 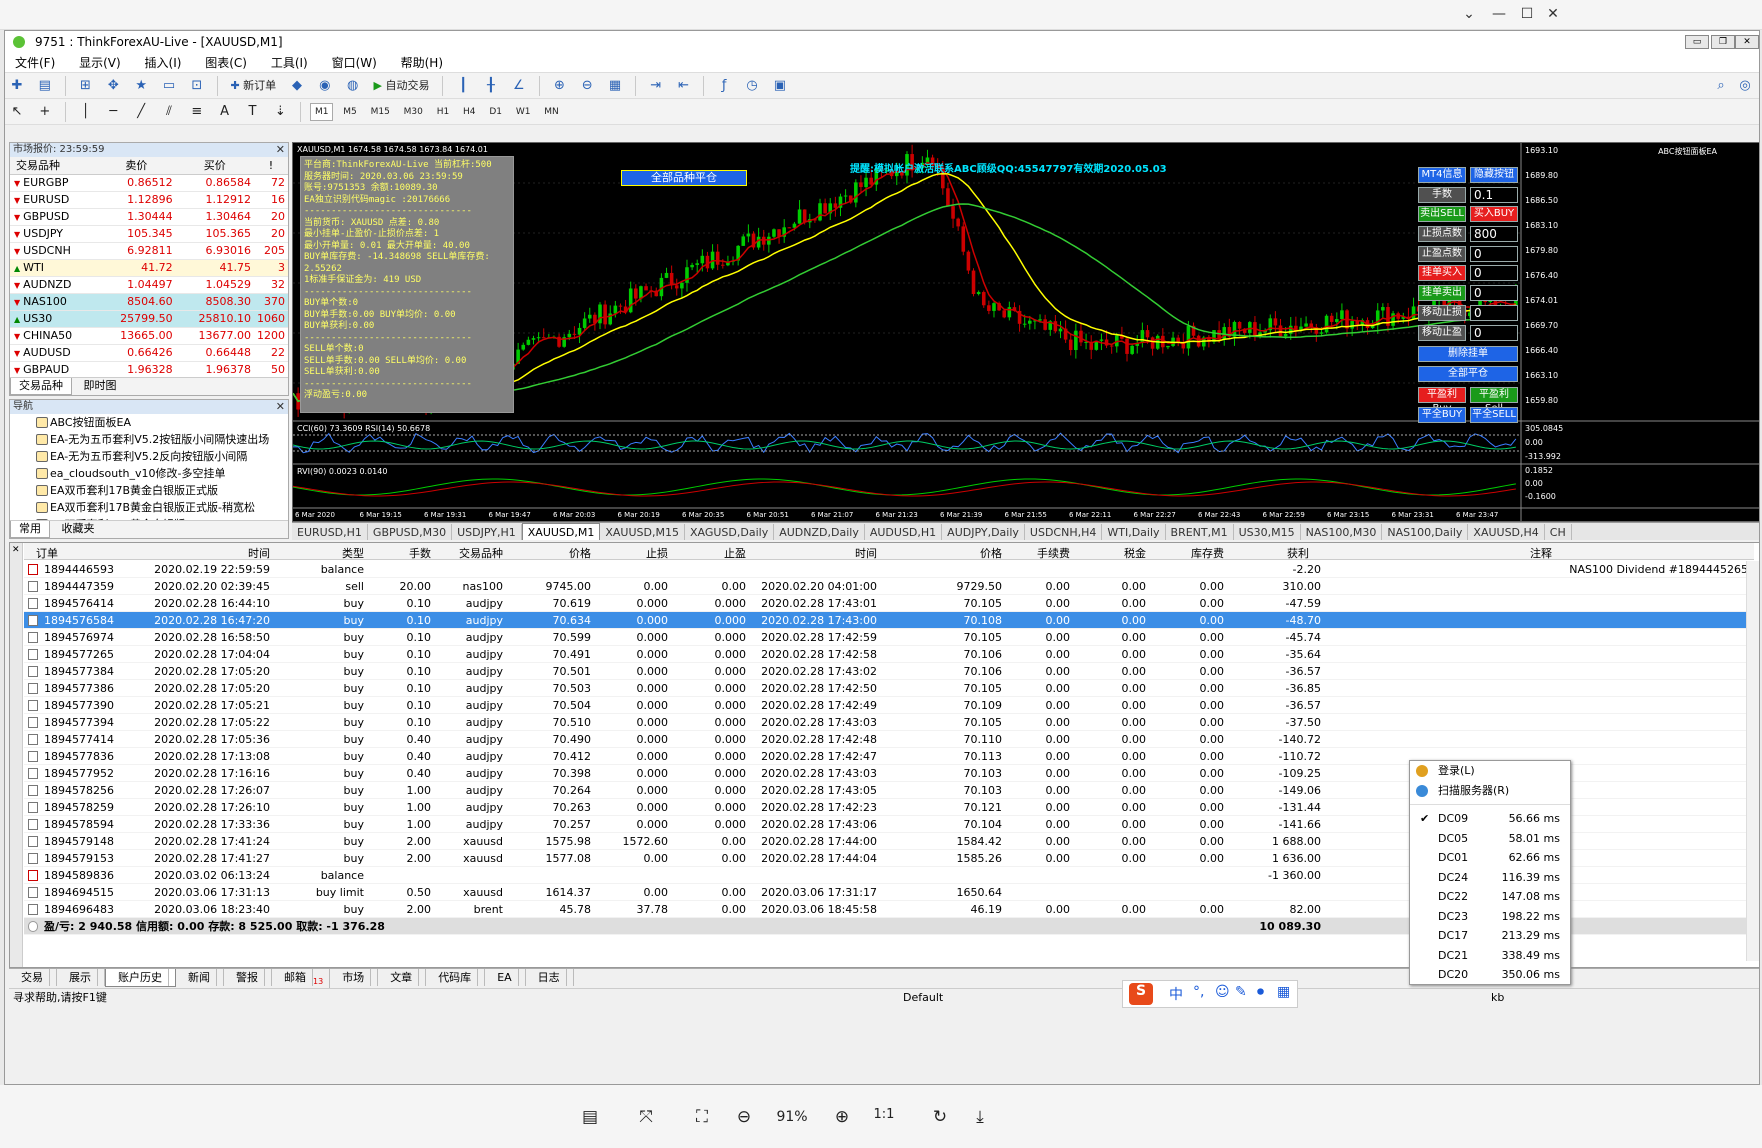 I want to click on fit-screen-icon: ⤧, so click(x=646, y=1118).